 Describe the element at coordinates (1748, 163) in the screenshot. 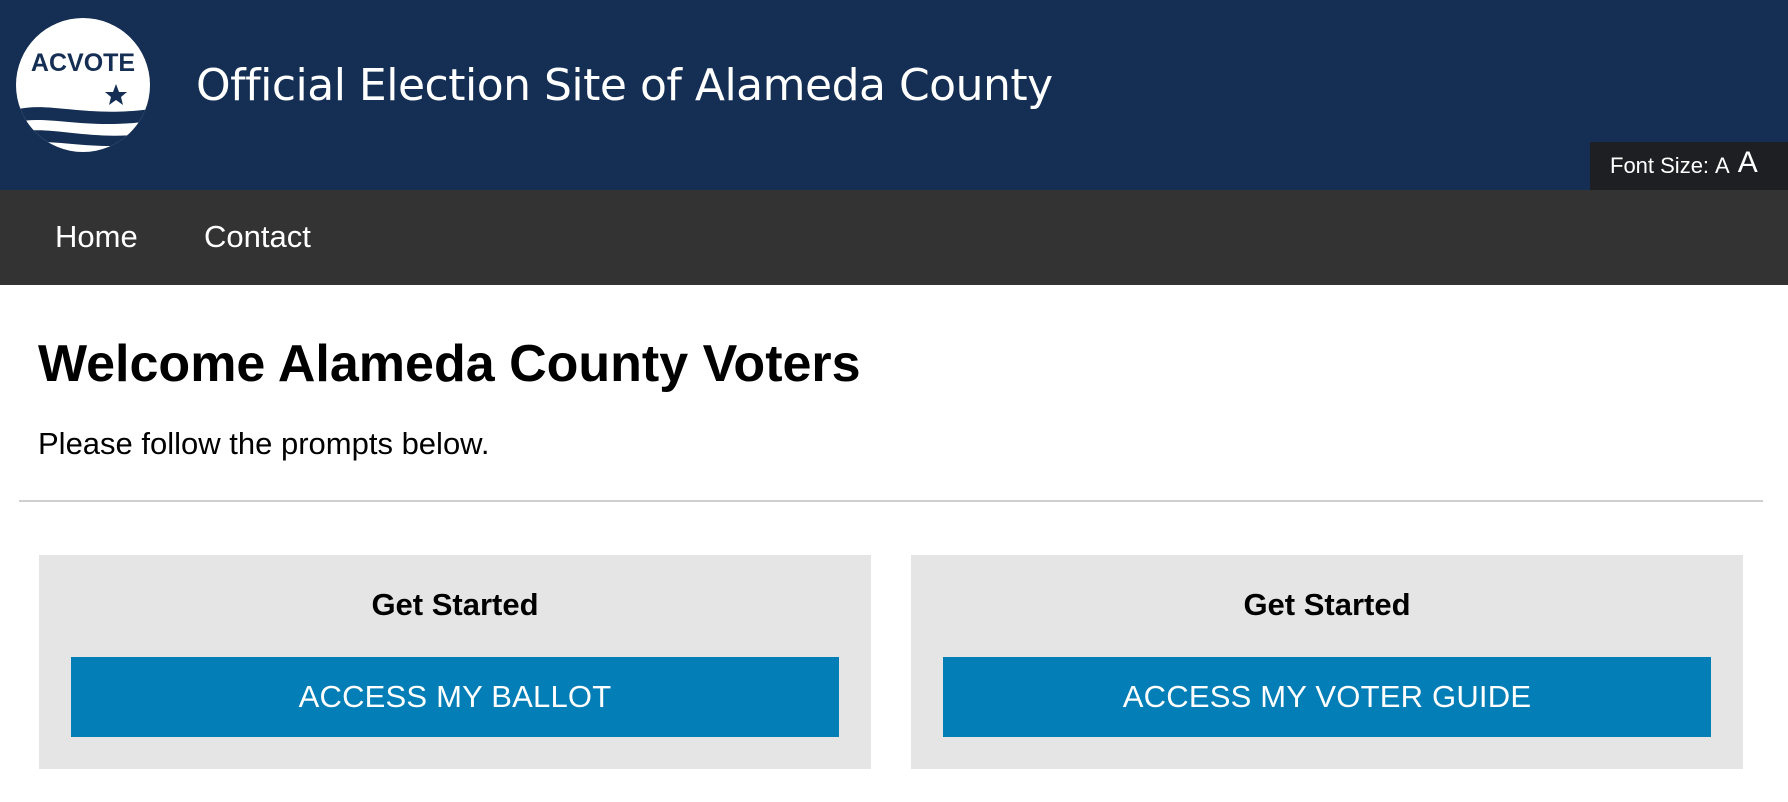

I see `font-size-large-button: A` at that location.